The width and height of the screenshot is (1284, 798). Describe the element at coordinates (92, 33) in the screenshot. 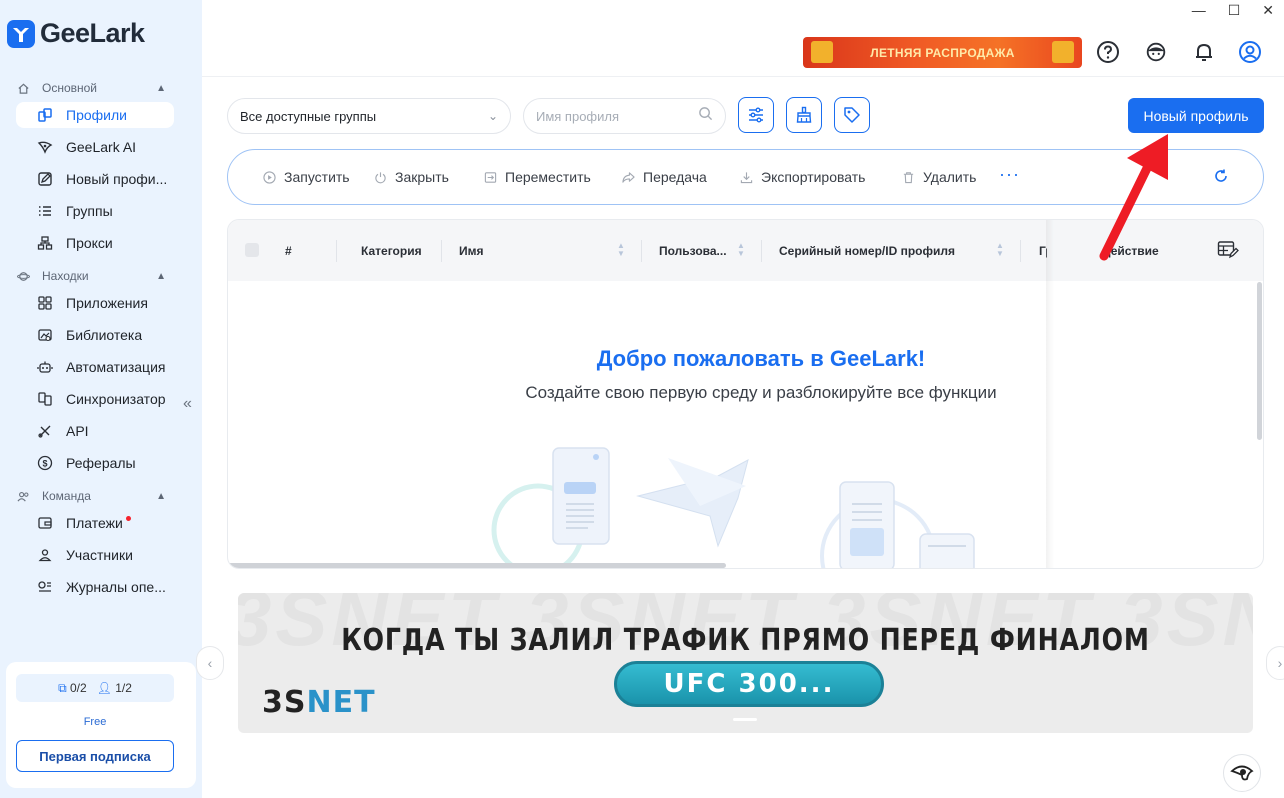

I see `app-name: GeeLark` at that location.